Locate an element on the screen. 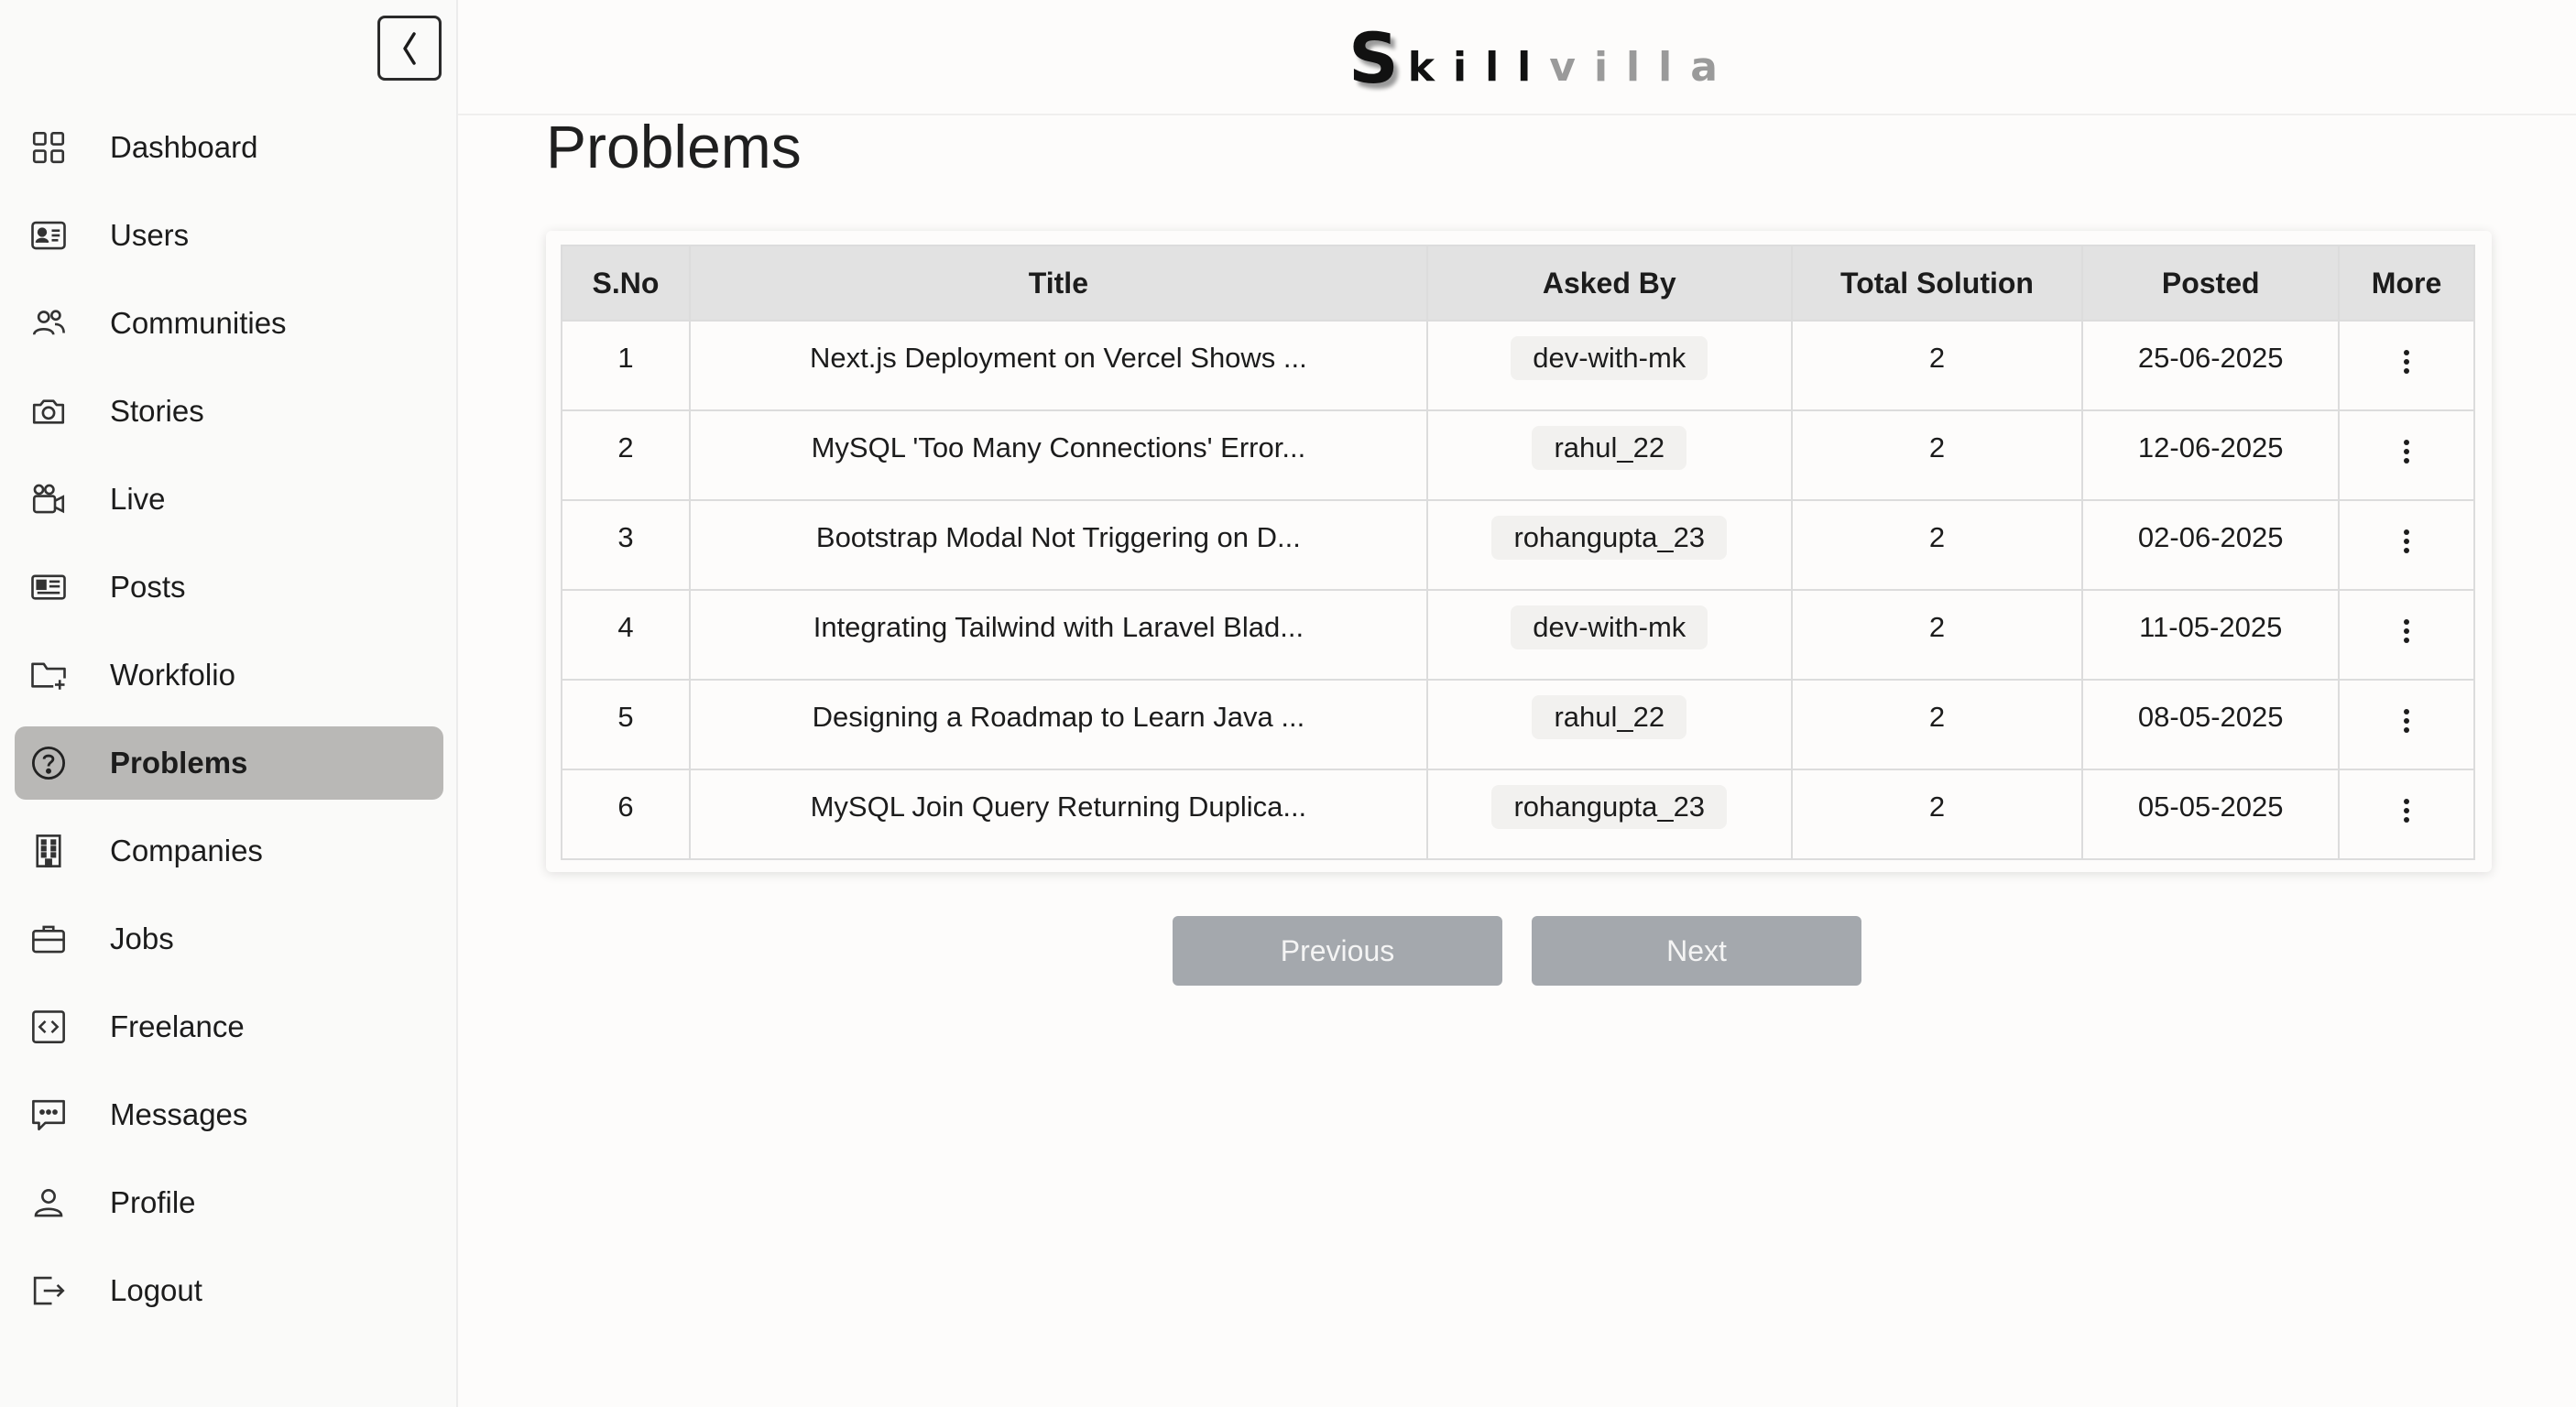 This screenshot has height=1407, width=2576. camera-icon is located at coordinates (49, 411).